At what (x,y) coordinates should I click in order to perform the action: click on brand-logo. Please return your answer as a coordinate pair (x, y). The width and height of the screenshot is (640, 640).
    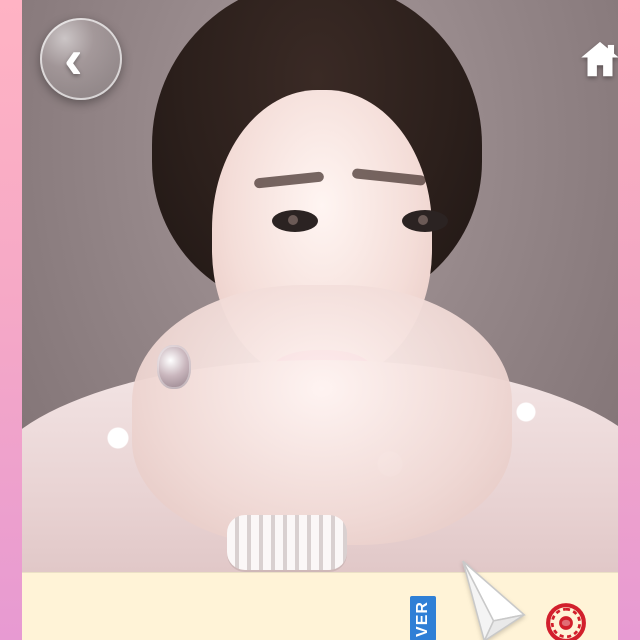
    Looking at the image, I should click on (566, 620).